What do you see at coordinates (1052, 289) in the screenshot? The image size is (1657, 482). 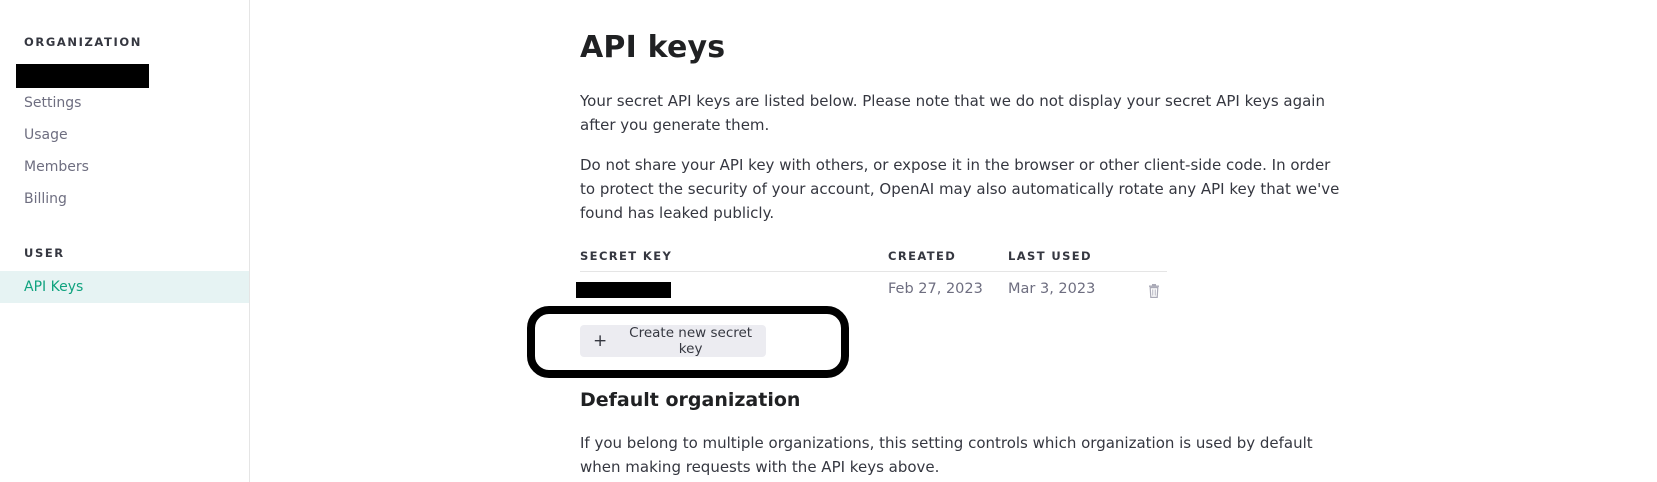 I see `key-last-used-date: Mar 3, 2023` at bounding box center [1052, 289].